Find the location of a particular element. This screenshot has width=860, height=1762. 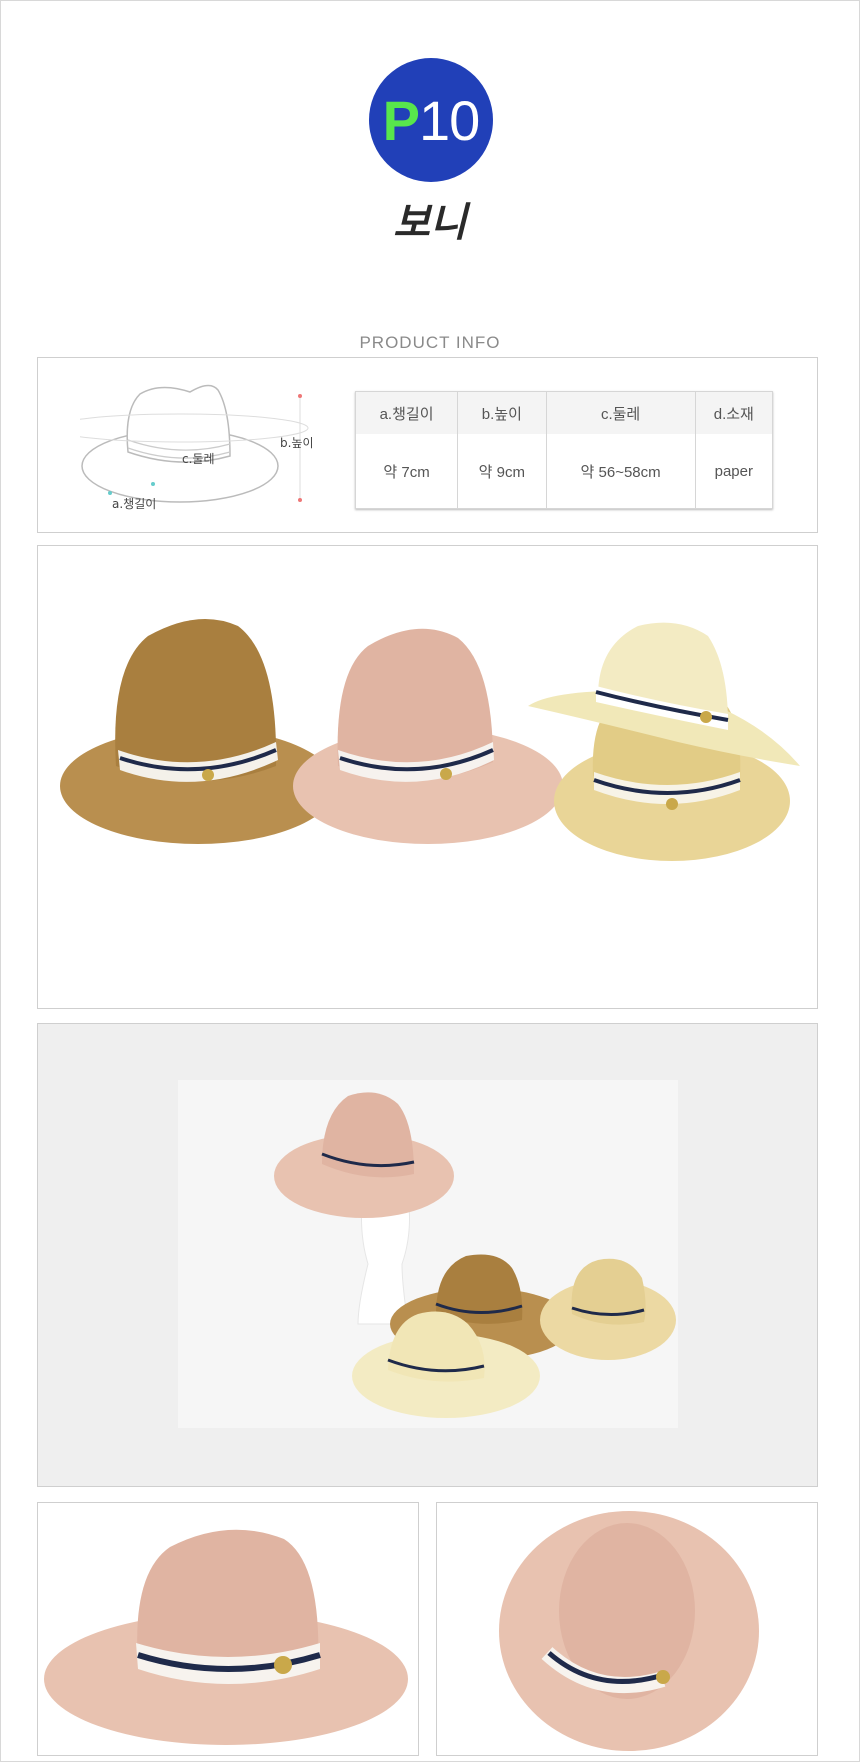

spec-header-material: d.소재 is located at coordinates (734, 412).